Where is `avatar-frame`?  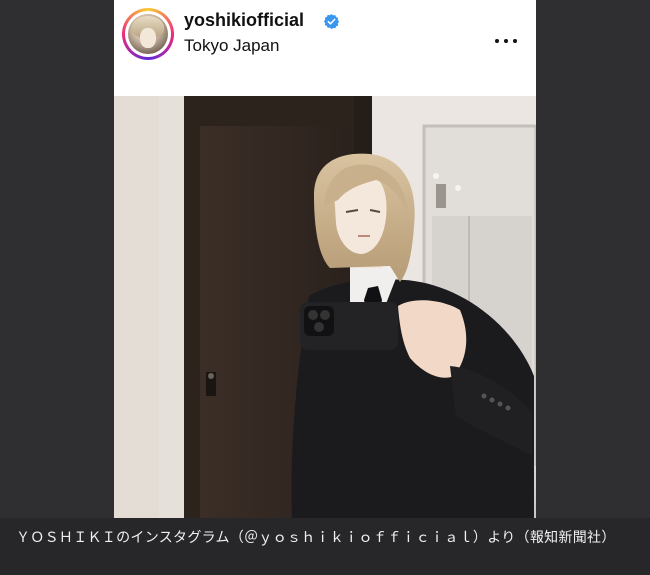
avatar-frame is located at coordinates (148, 34).